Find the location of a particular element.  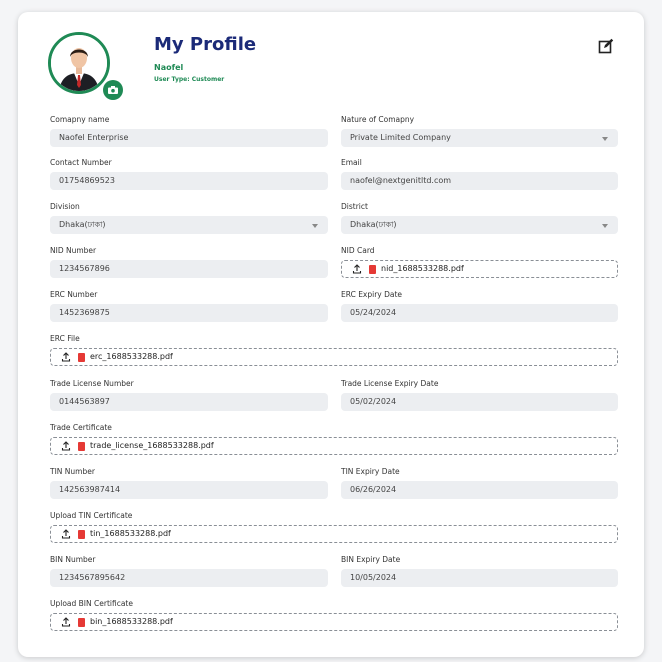

trade-expiry-label: Trade License Expiry Date is located at coordinates (390, 383).